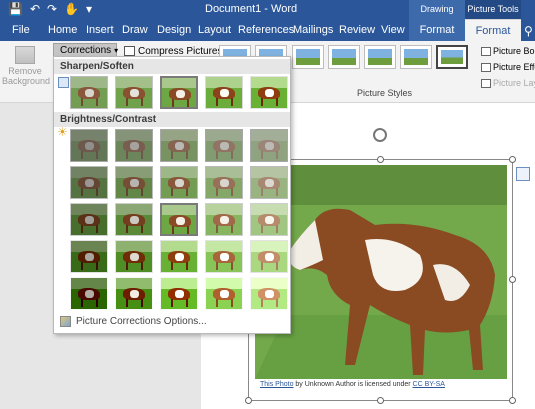 The width and height of the screenshot is (535, 409). I want to click on resize-handle-br, so click(512, 400).